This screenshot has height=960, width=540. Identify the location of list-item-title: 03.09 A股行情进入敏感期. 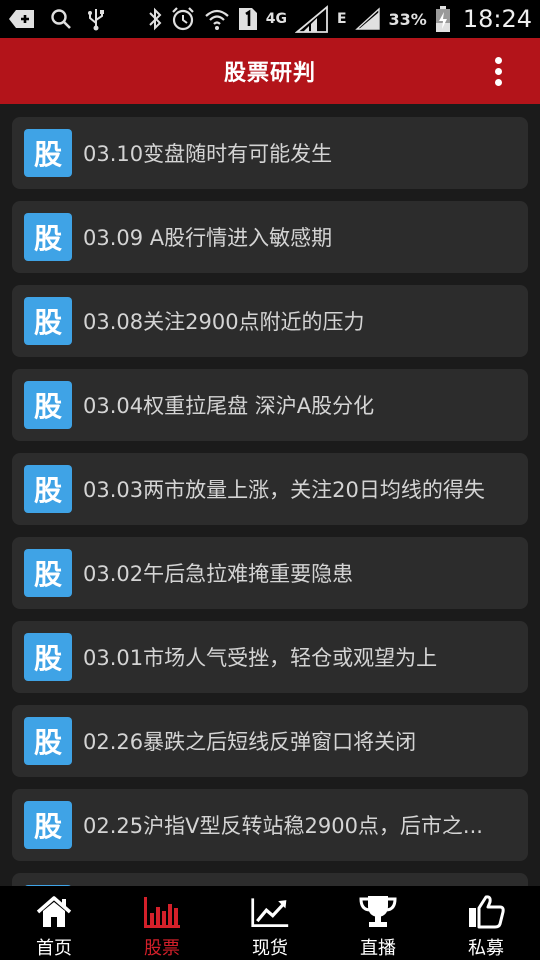
(208, 238).